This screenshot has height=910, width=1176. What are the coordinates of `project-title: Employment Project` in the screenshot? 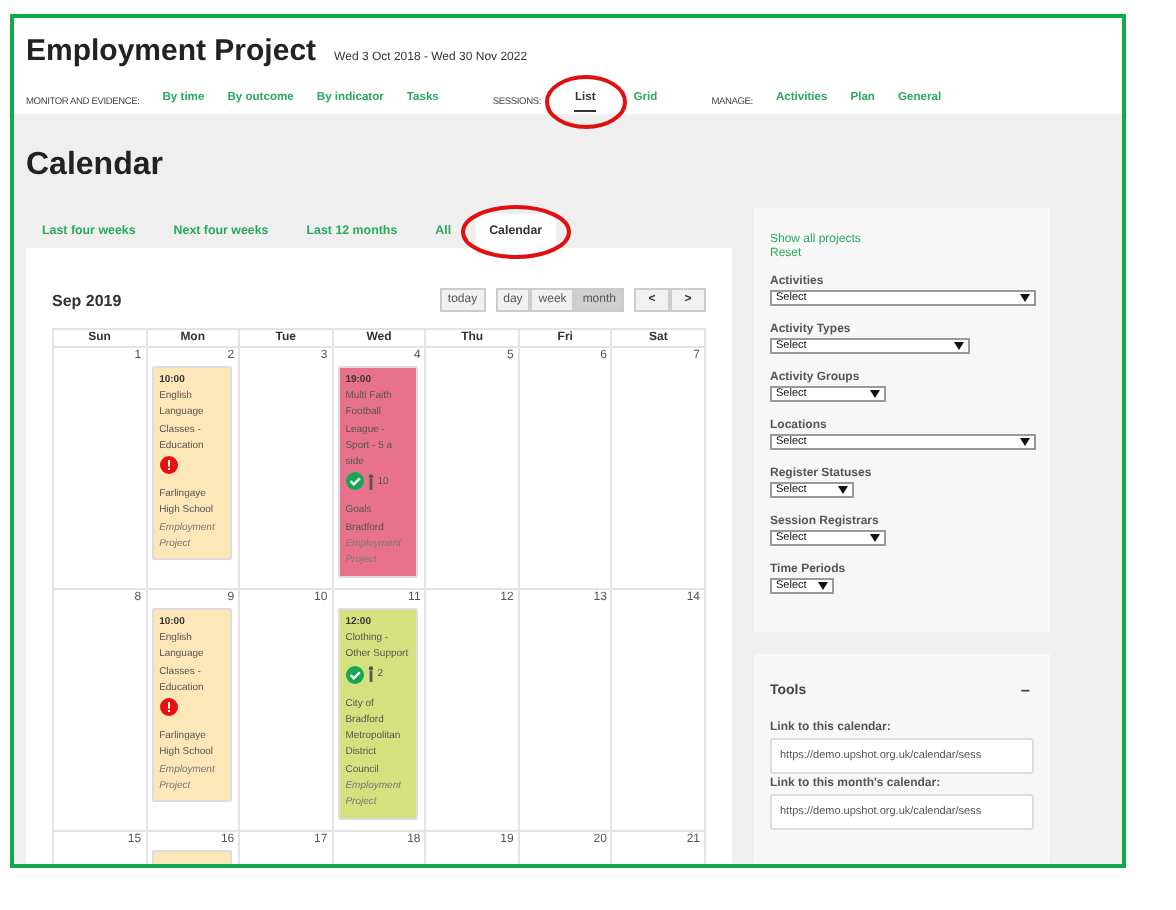 It's located at (171, 51).